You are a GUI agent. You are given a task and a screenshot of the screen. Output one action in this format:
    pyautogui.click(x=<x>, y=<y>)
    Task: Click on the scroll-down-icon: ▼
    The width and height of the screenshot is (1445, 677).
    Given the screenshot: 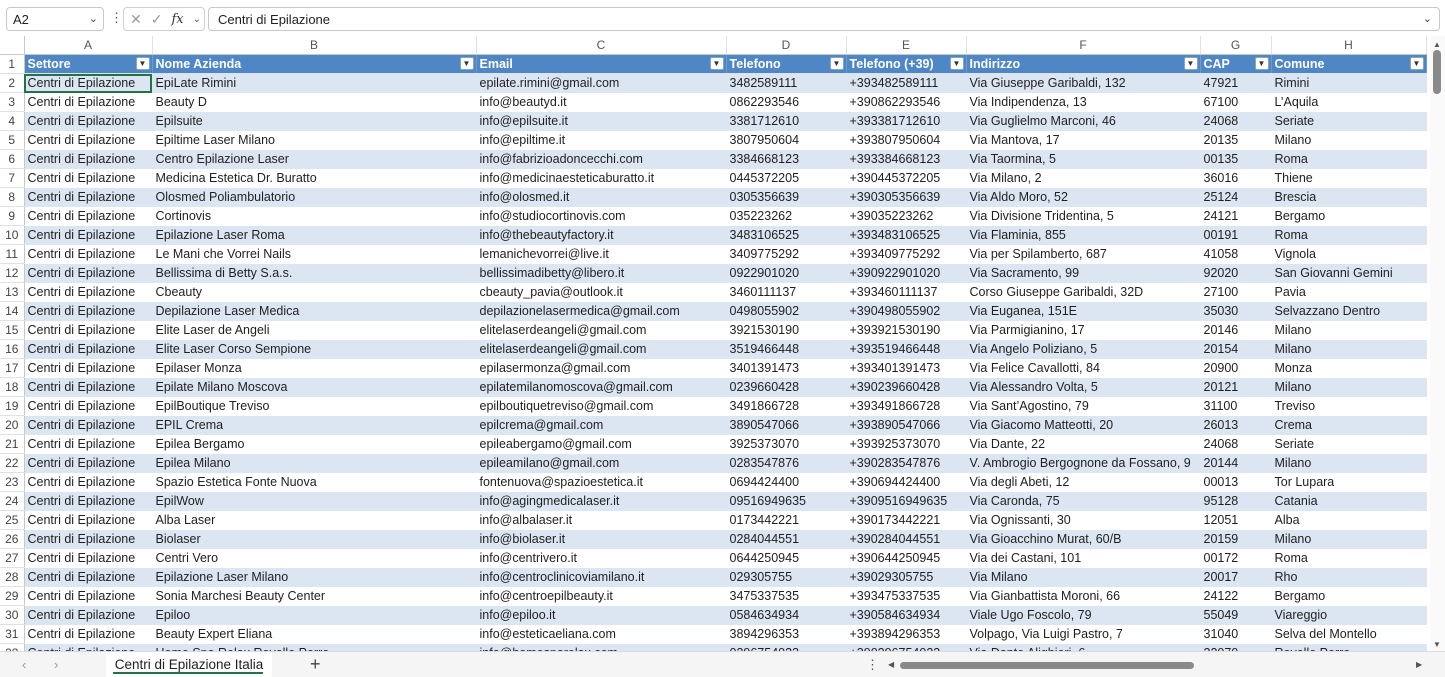 What is the action you would take?
    pyautogui.click(x=1437, y=644)
    